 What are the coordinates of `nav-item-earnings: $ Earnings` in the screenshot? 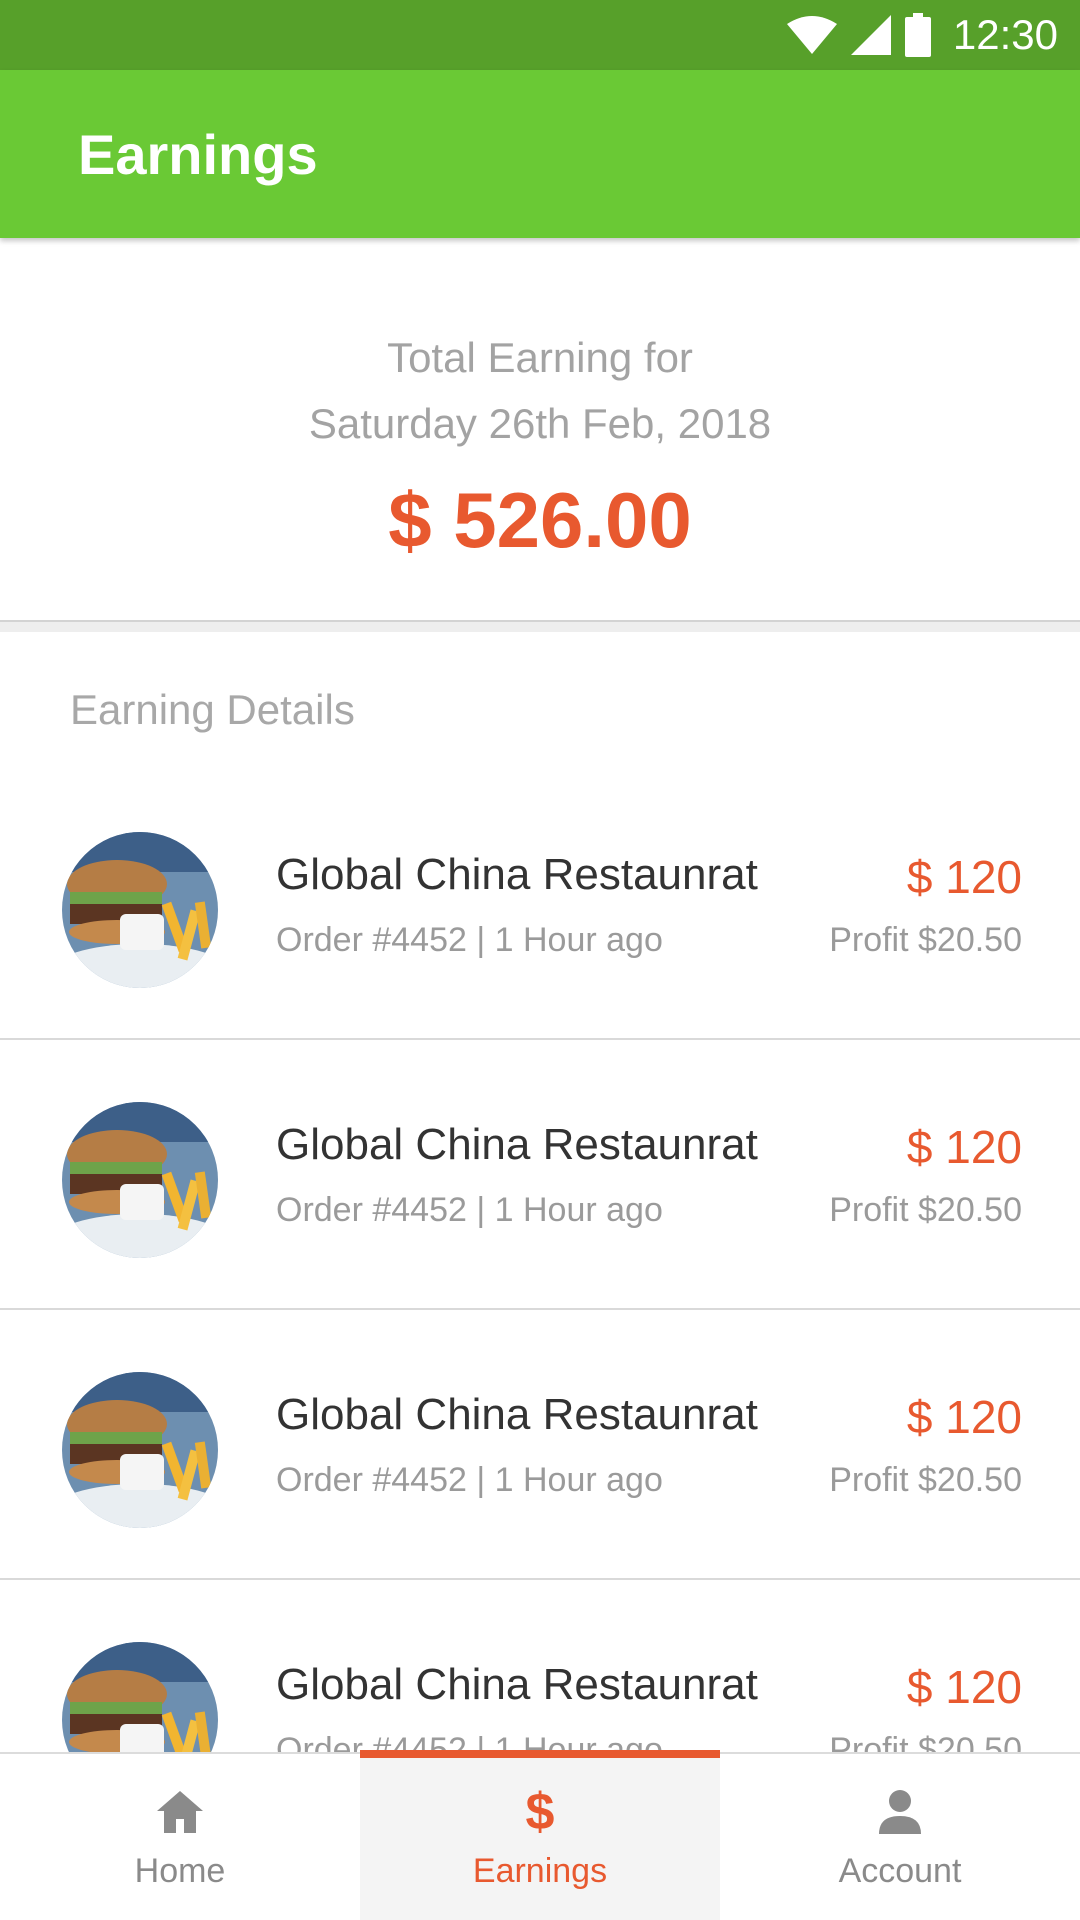 It's located at (540, 1835).